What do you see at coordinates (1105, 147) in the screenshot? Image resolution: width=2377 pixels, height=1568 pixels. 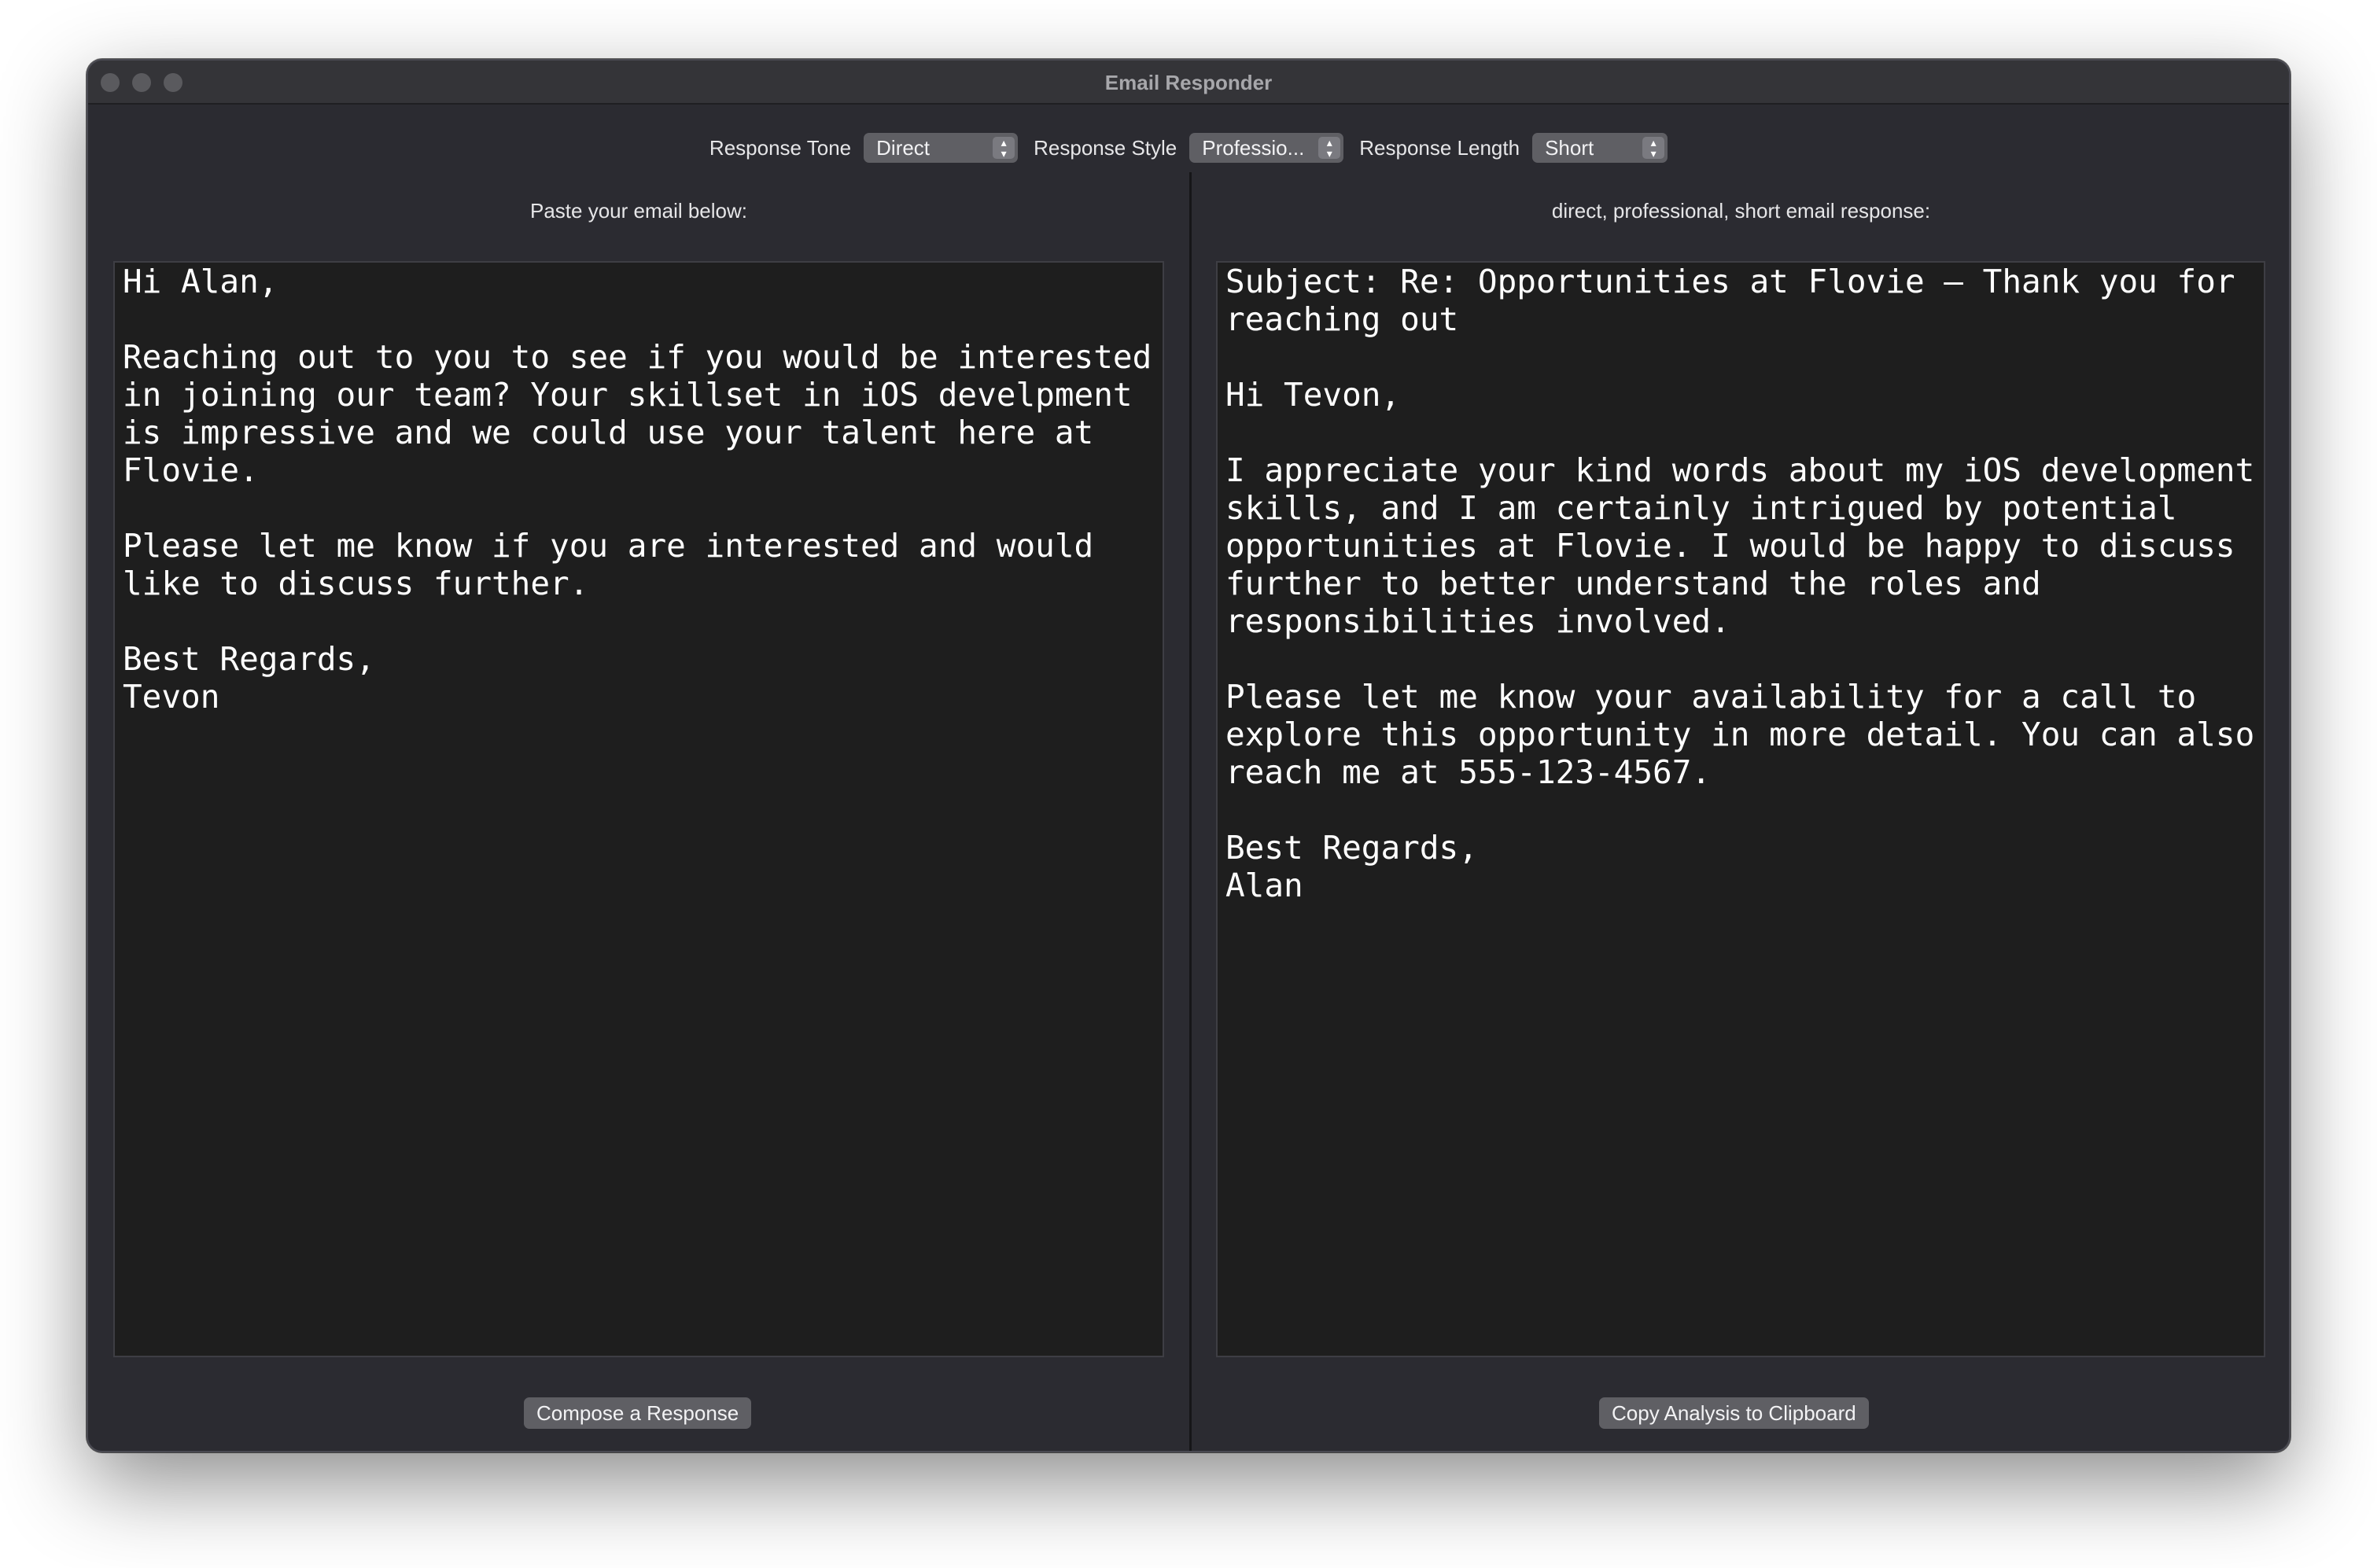 I see `response-style-label: Response Style` at bounding box center [1105, 147].